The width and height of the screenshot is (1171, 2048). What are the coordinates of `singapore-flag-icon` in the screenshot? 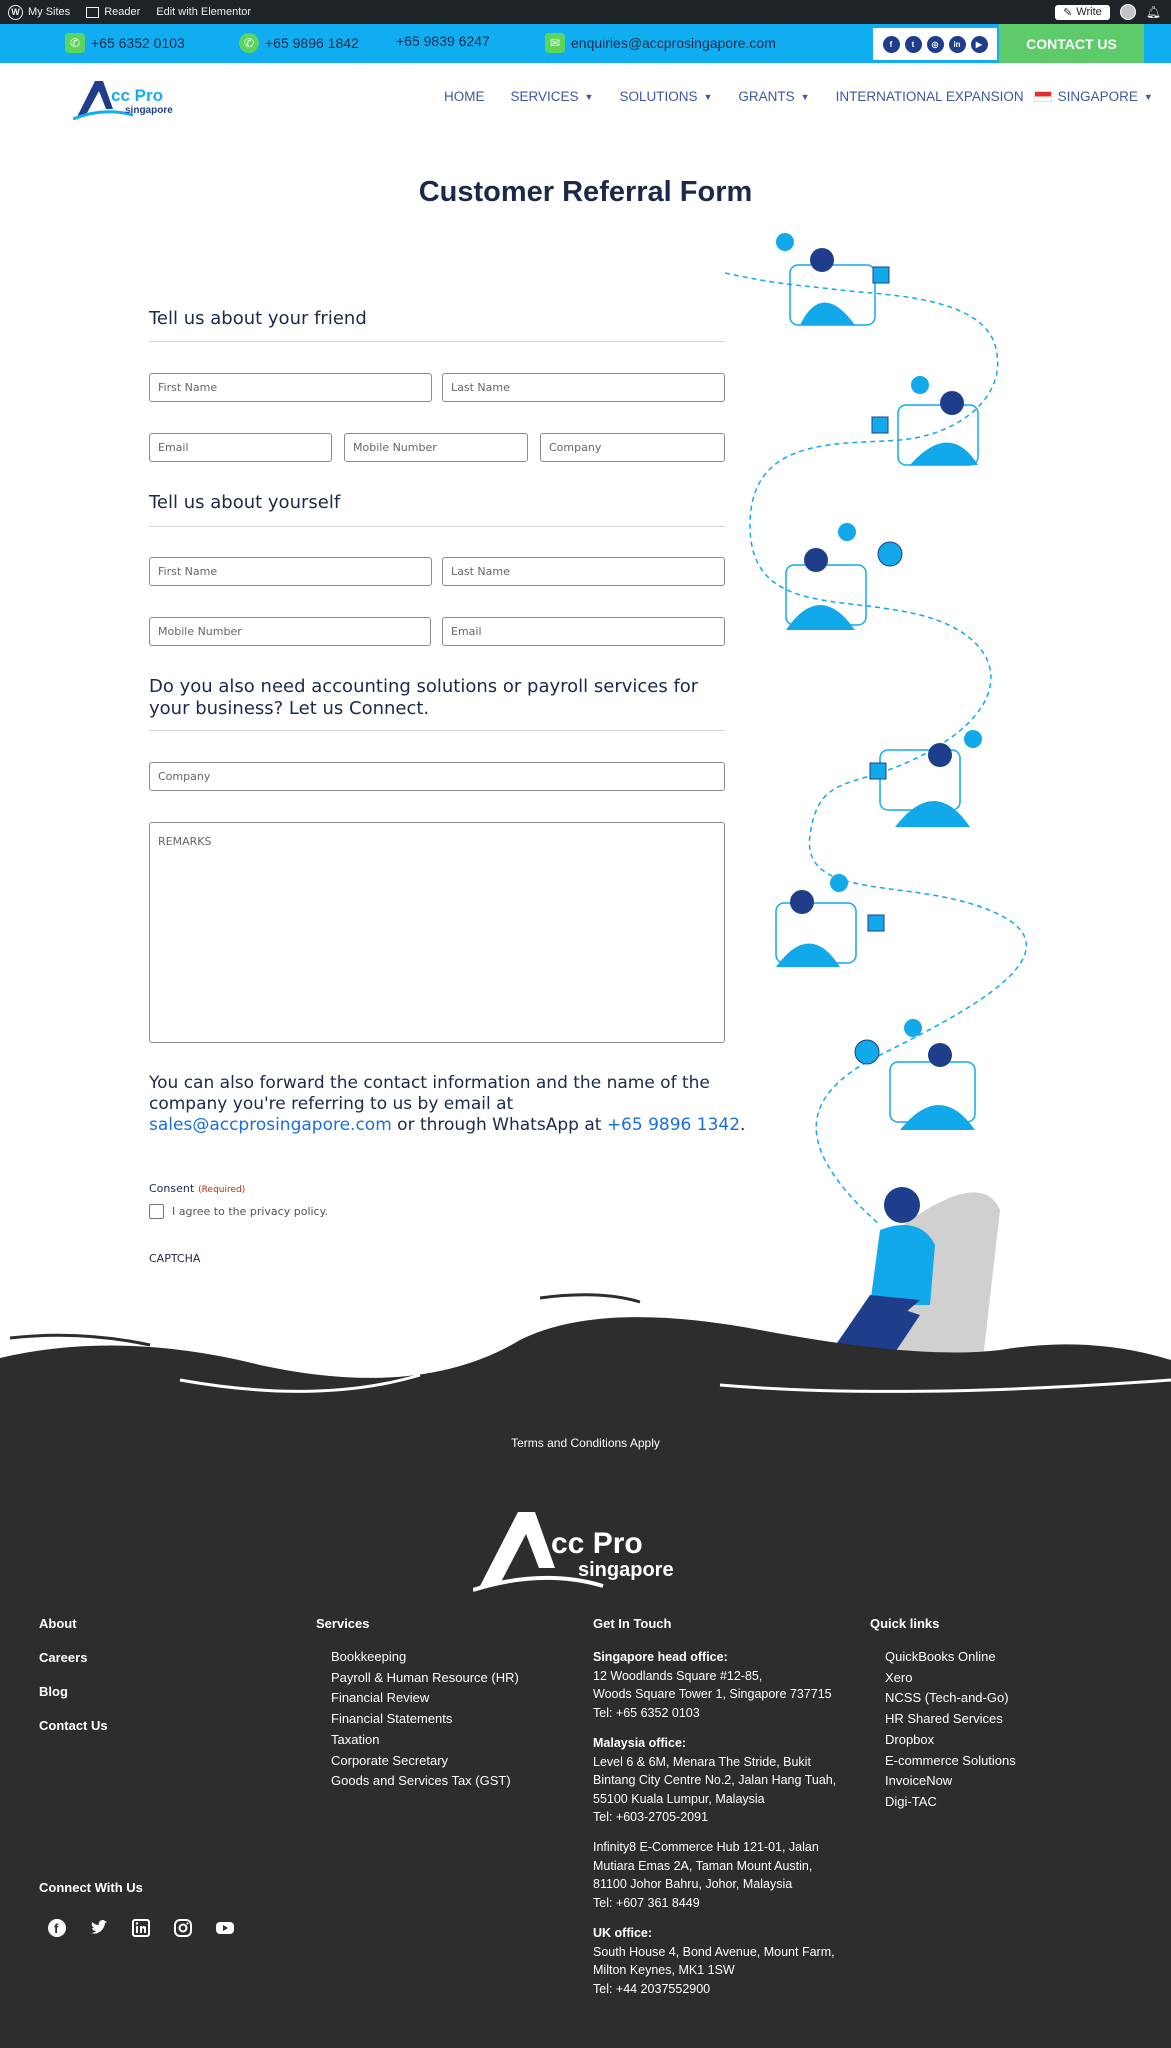 It's located at (1042, 96).